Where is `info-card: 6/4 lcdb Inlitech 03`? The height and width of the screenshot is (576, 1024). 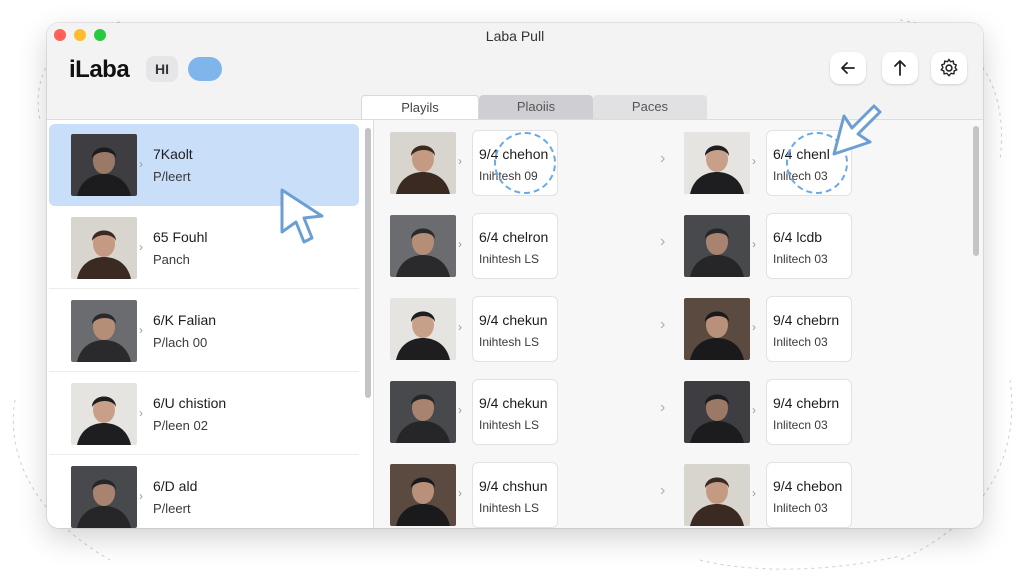
info-card: 6/4 lcdb Inlitech 03 is located at coordinates (809, 246).